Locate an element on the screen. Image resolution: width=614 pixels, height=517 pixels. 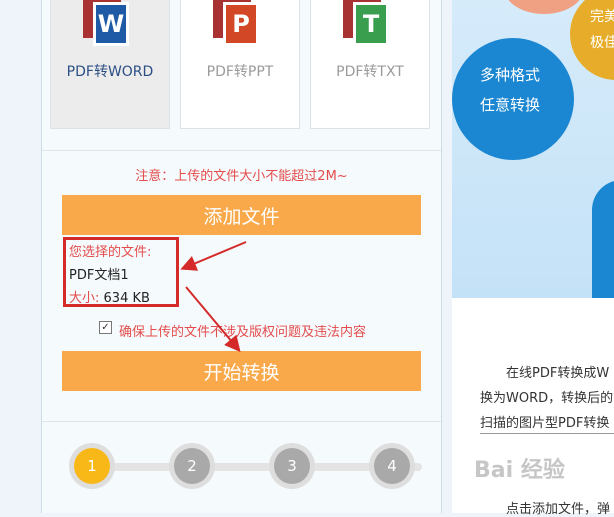
bubble-text: 任意转换 is located at coordinates (510, 105).